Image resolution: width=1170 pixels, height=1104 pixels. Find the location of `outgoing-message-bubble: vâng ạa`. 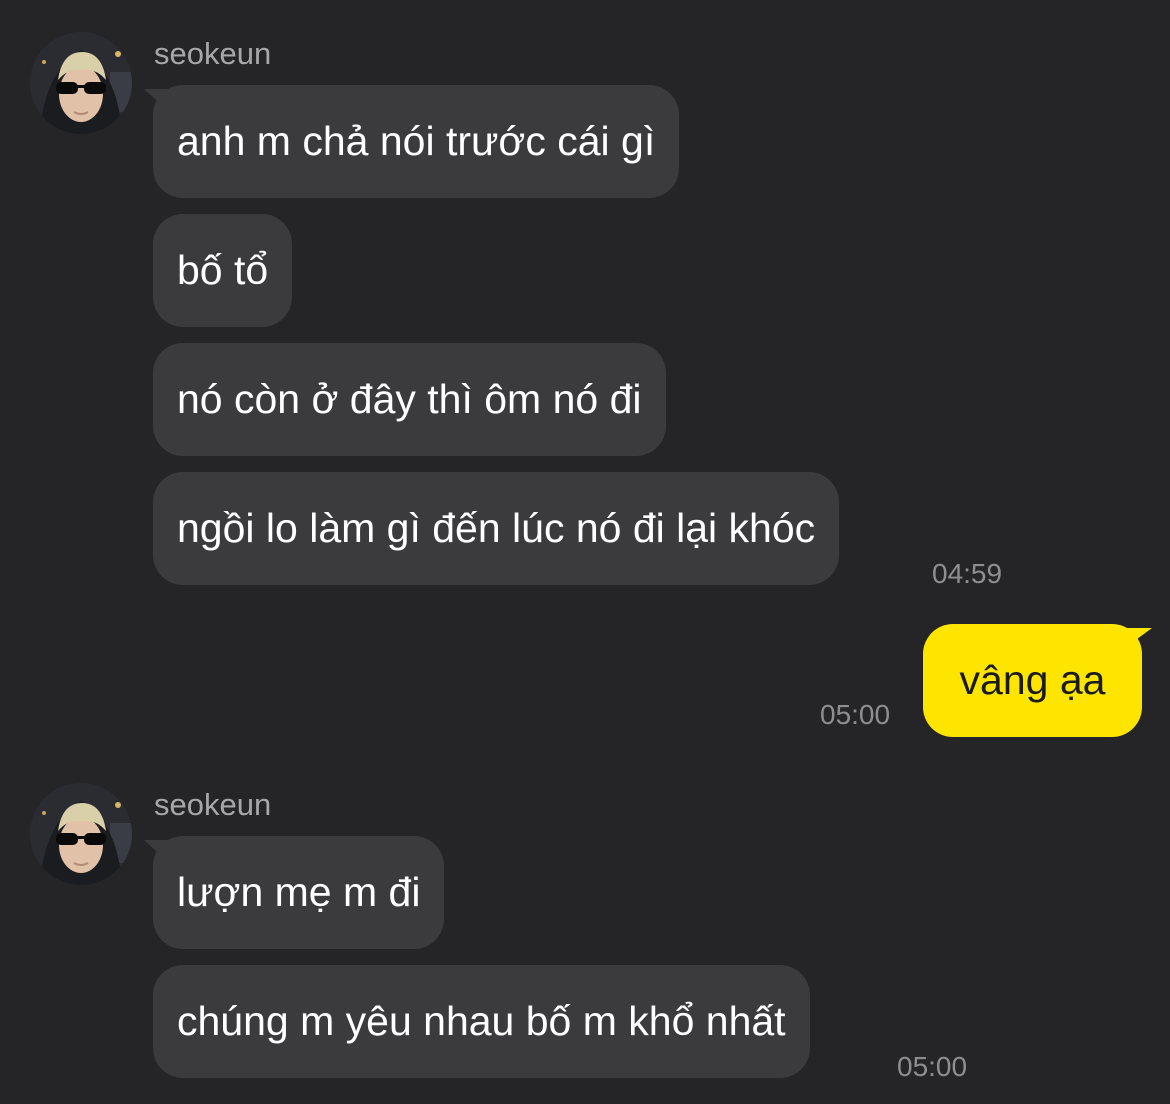

outgoing-message-bubble: vâng ạa is located at coordinates (1032, 680).